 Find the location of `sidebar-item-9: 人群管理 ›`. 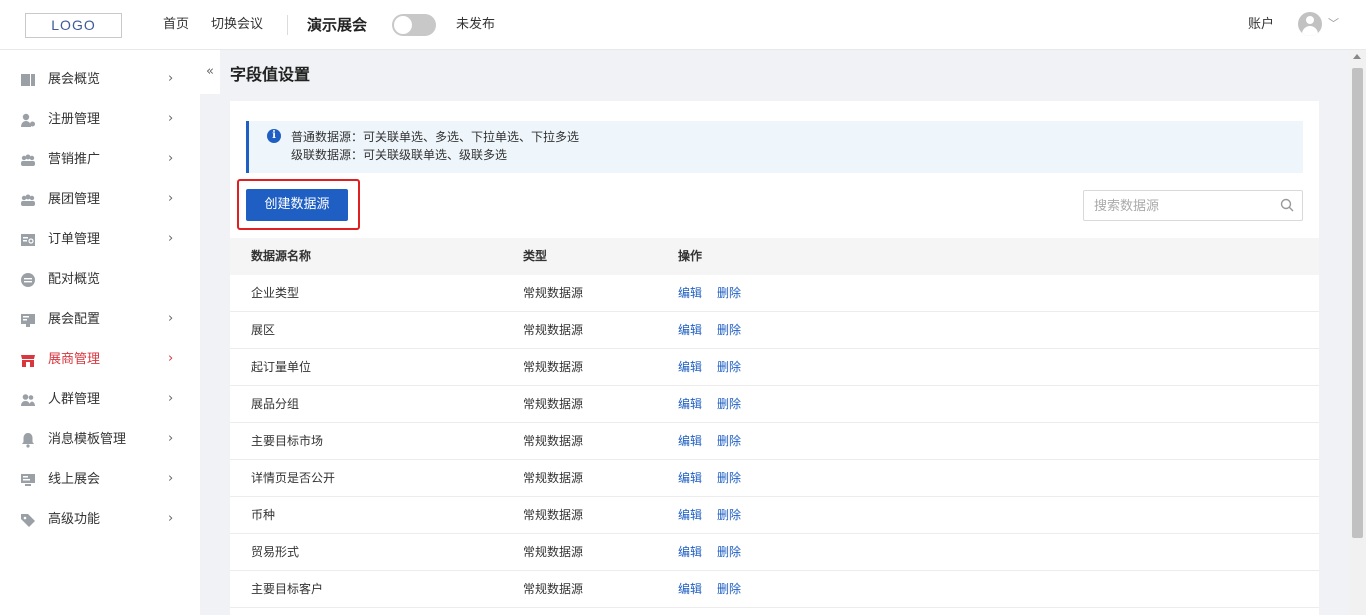

sidebar-item-9: 人群管理 › is located at coordinates (100, 400).